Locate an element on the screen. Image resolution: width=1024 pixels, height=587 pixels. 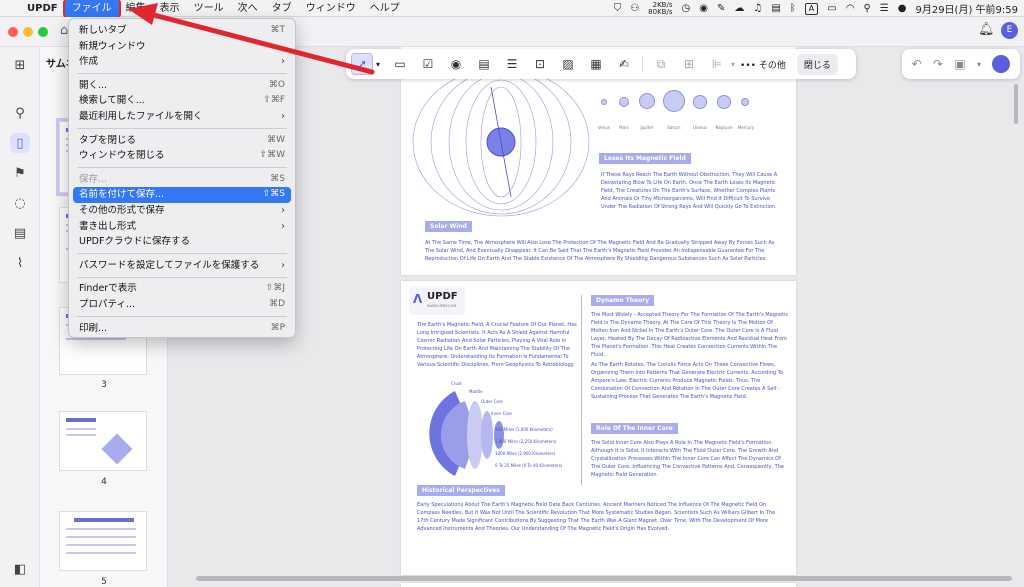
grid-layout-icon: ⊞ is located at coordinates (689, 64).